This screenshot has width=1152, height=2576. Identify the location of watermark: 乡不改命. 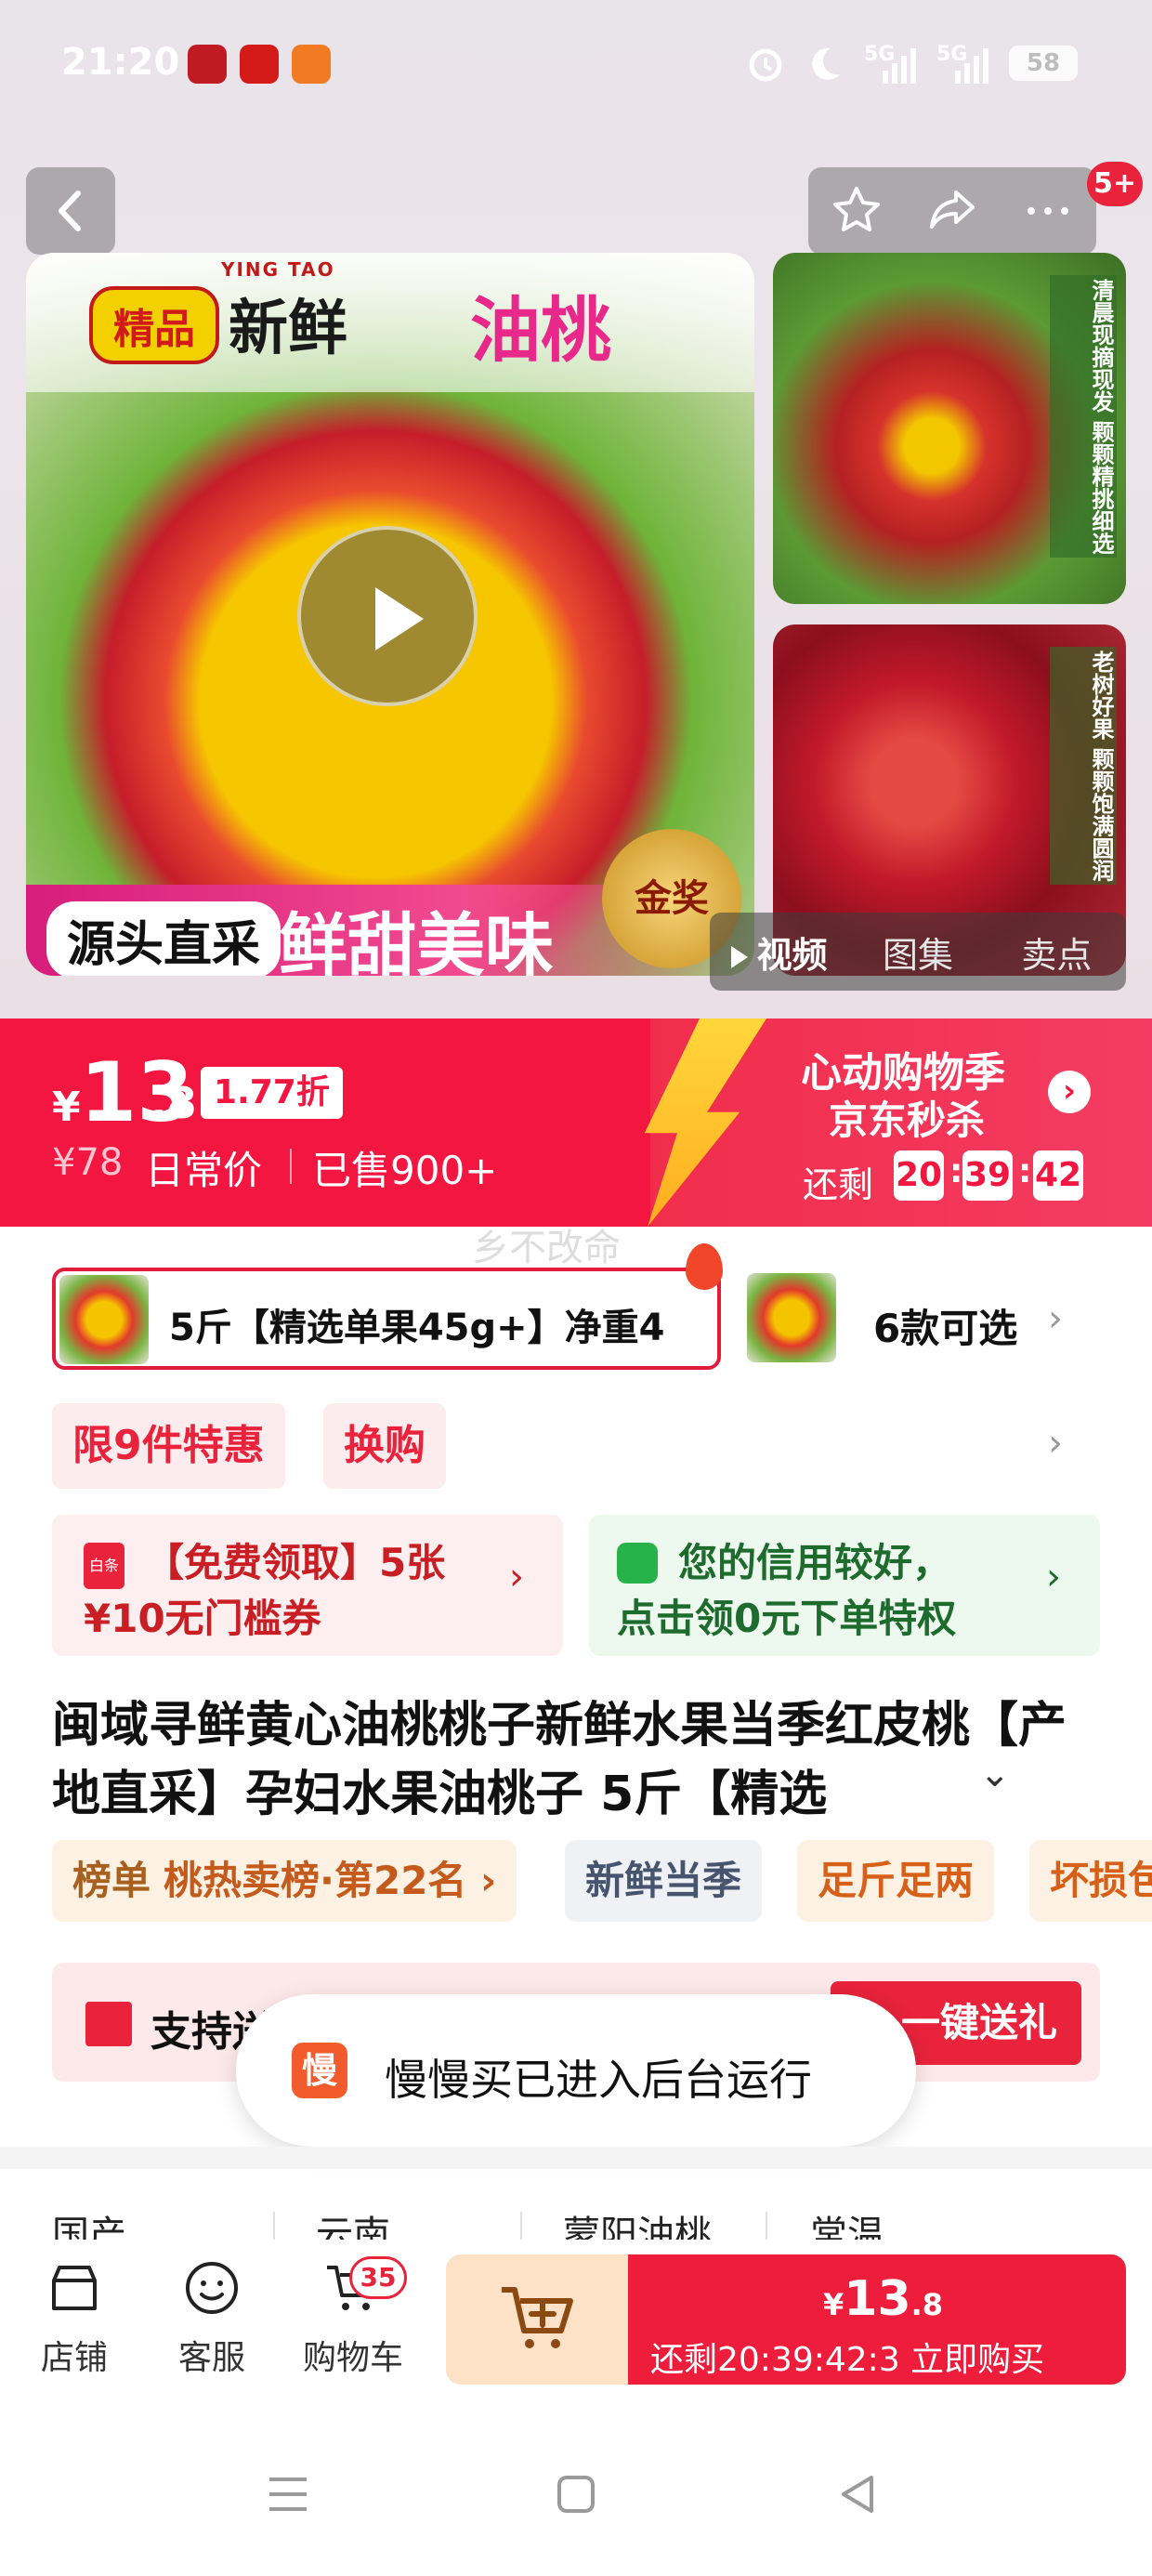
(546, 1248).